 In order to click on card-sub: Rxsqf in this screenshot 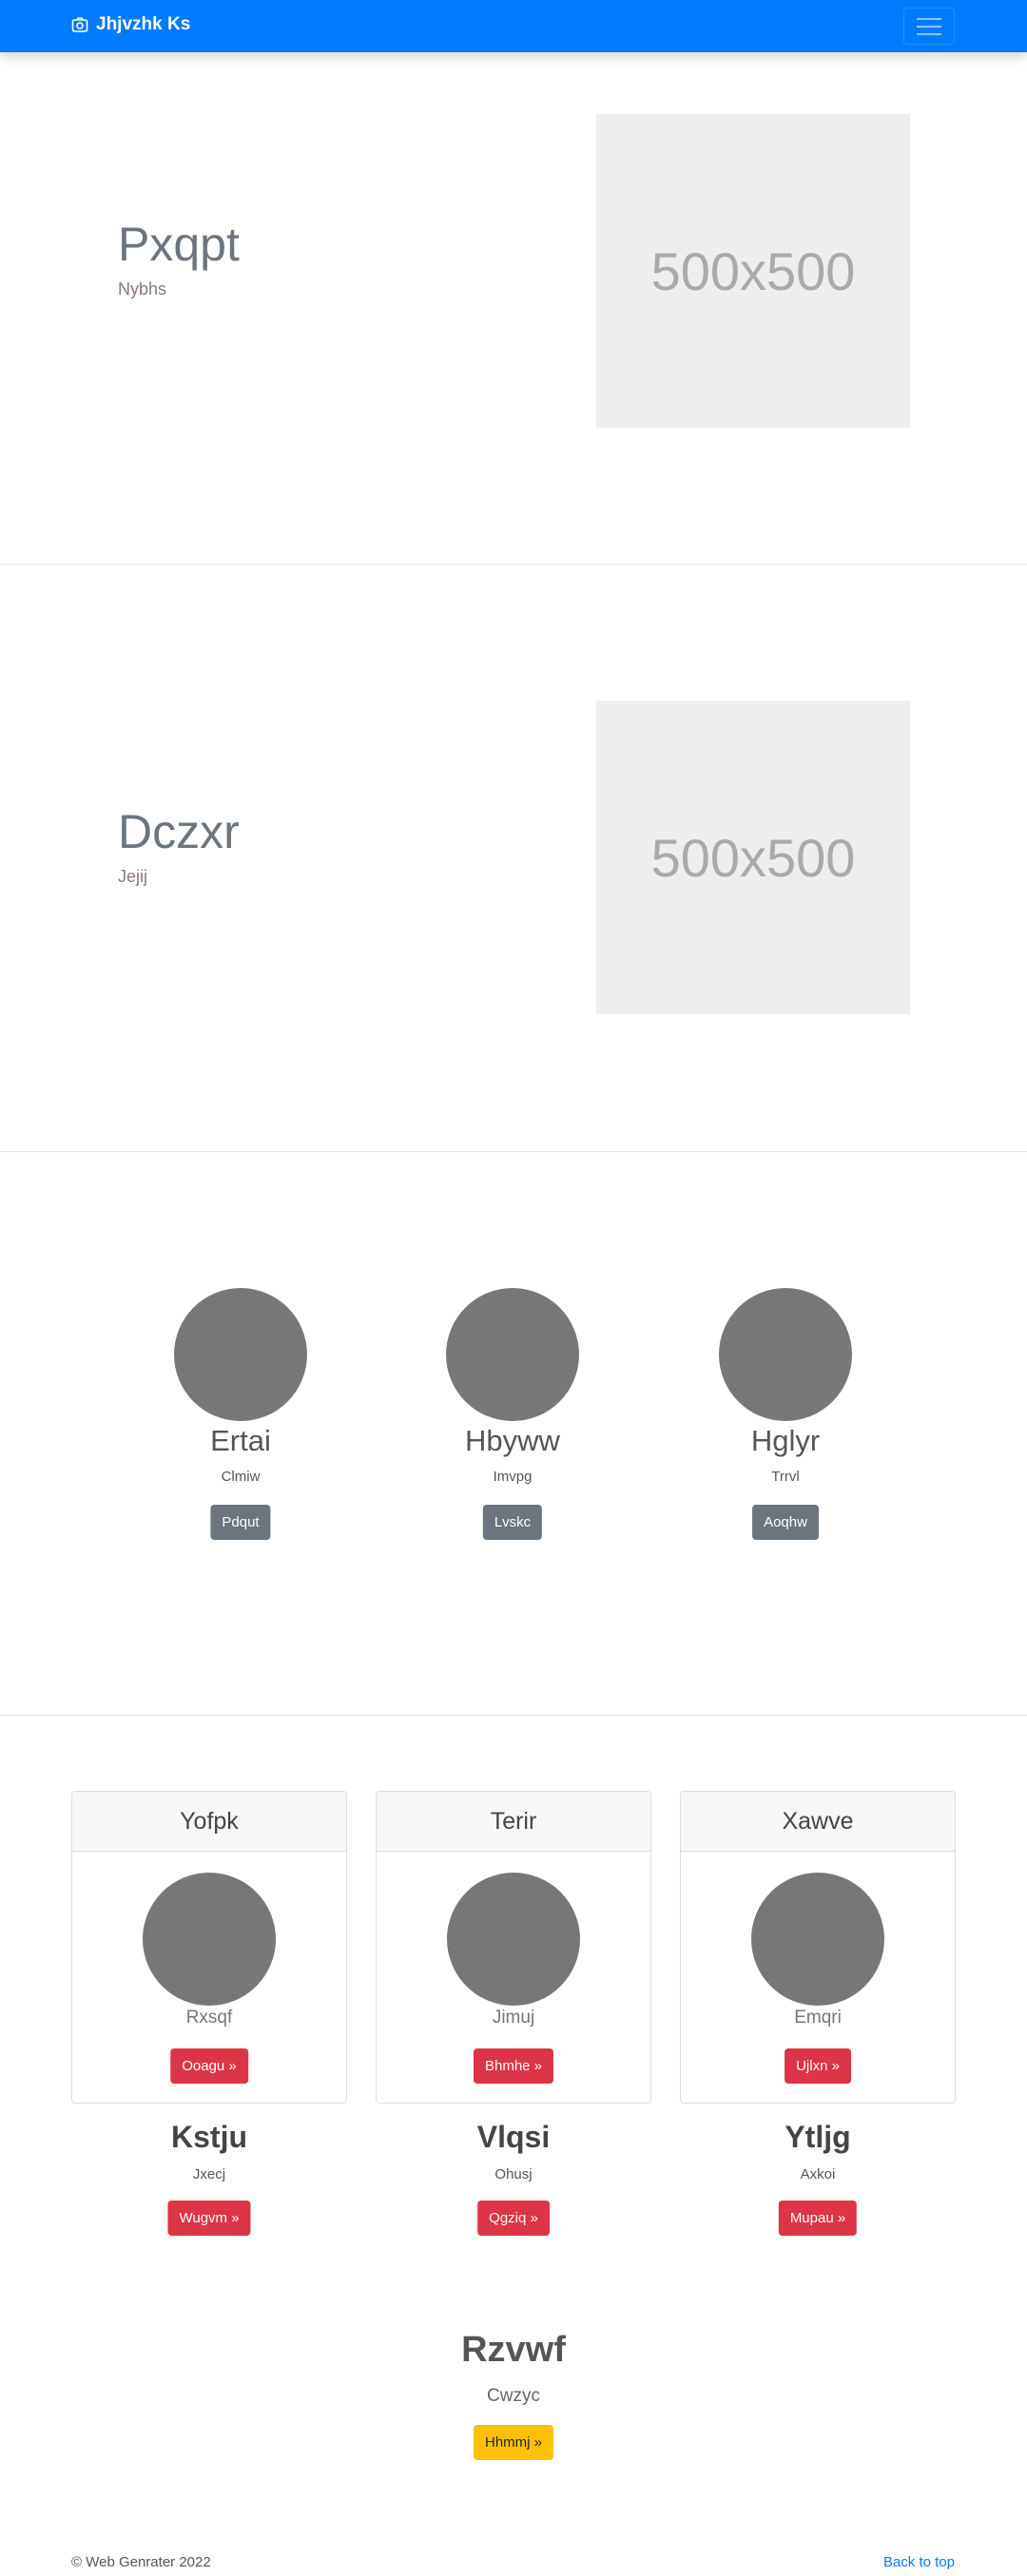, I will do `click(209, 2018)`.